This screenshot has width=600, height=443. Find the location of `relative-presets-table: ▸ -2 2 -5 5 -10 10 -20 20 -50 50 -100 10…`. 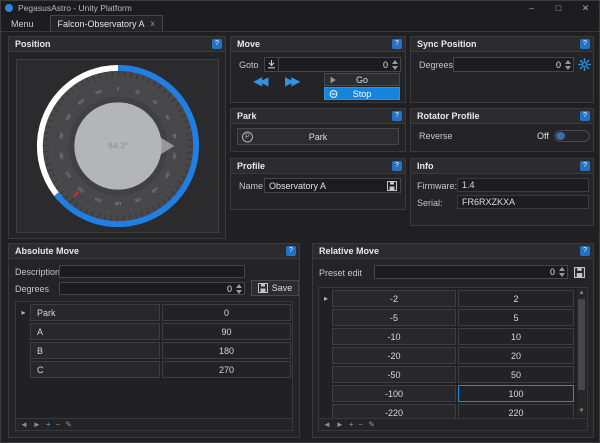

relative-presets-table: ▸ -2 2 -5 5 -10 10 -20 20 -50 50 -100 10… is located at coordinates (453, 359).